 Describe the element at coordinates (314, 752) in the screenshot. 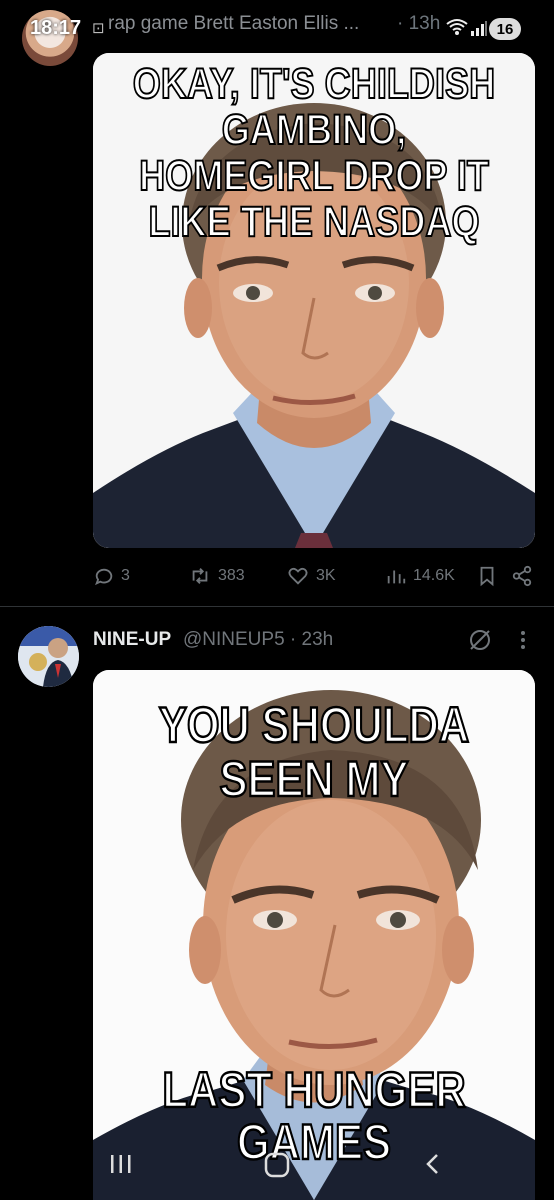

I see `meme2-caption-top: YOU SHOULDA SEEN MY` at that location.